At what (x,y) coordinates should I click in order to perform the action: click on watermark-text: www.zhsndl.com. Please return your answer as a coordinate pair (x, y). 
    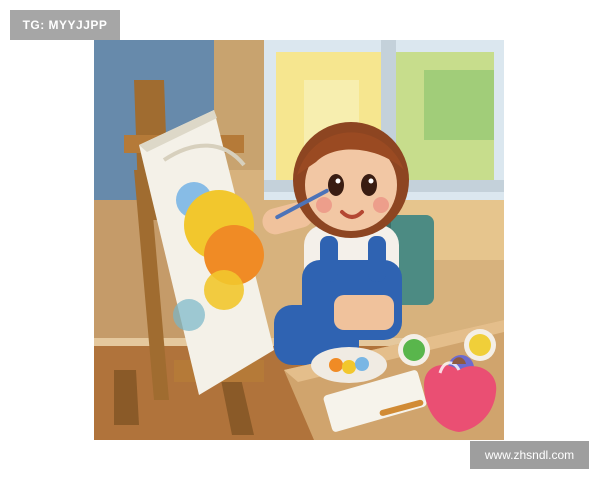
    Looking at the image, I should click on (529, 455).